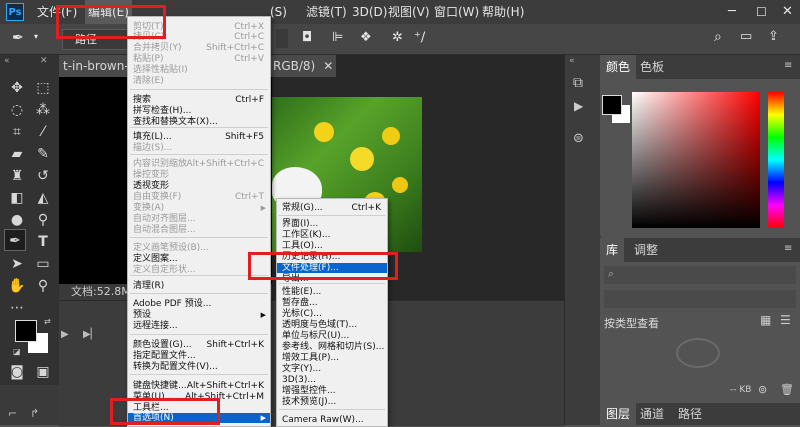 The width and height of the screenshot is (800, 427). What do you see at coordinates (282, 38) in the screenshot?
I see `path-option-stub` at bounding box center [282, 38].